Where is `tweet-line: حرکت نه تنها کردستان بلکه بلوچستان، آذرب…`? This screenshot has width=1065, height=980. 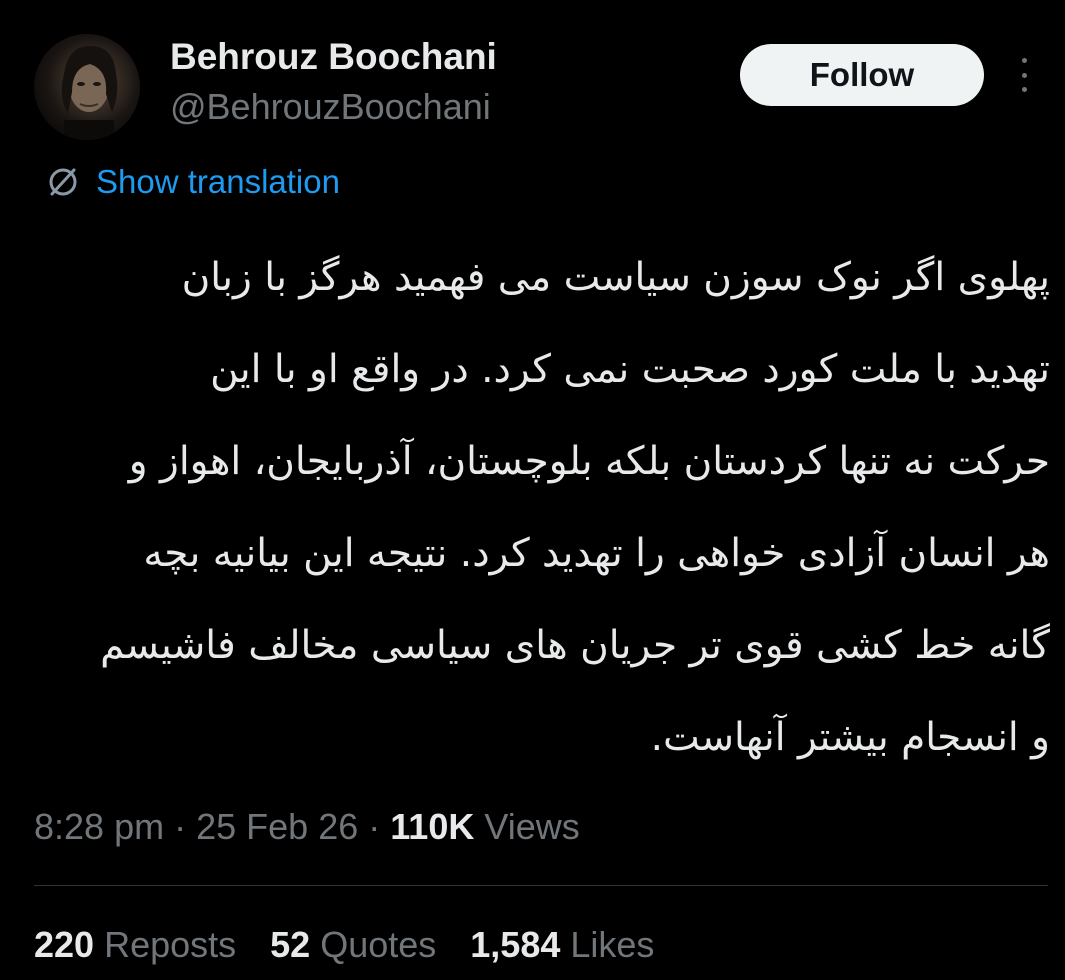
tweet-line: حرکت نه تنها کردستان بلکه بلوچستان، آذرب… is located at coordinates (589, 461).